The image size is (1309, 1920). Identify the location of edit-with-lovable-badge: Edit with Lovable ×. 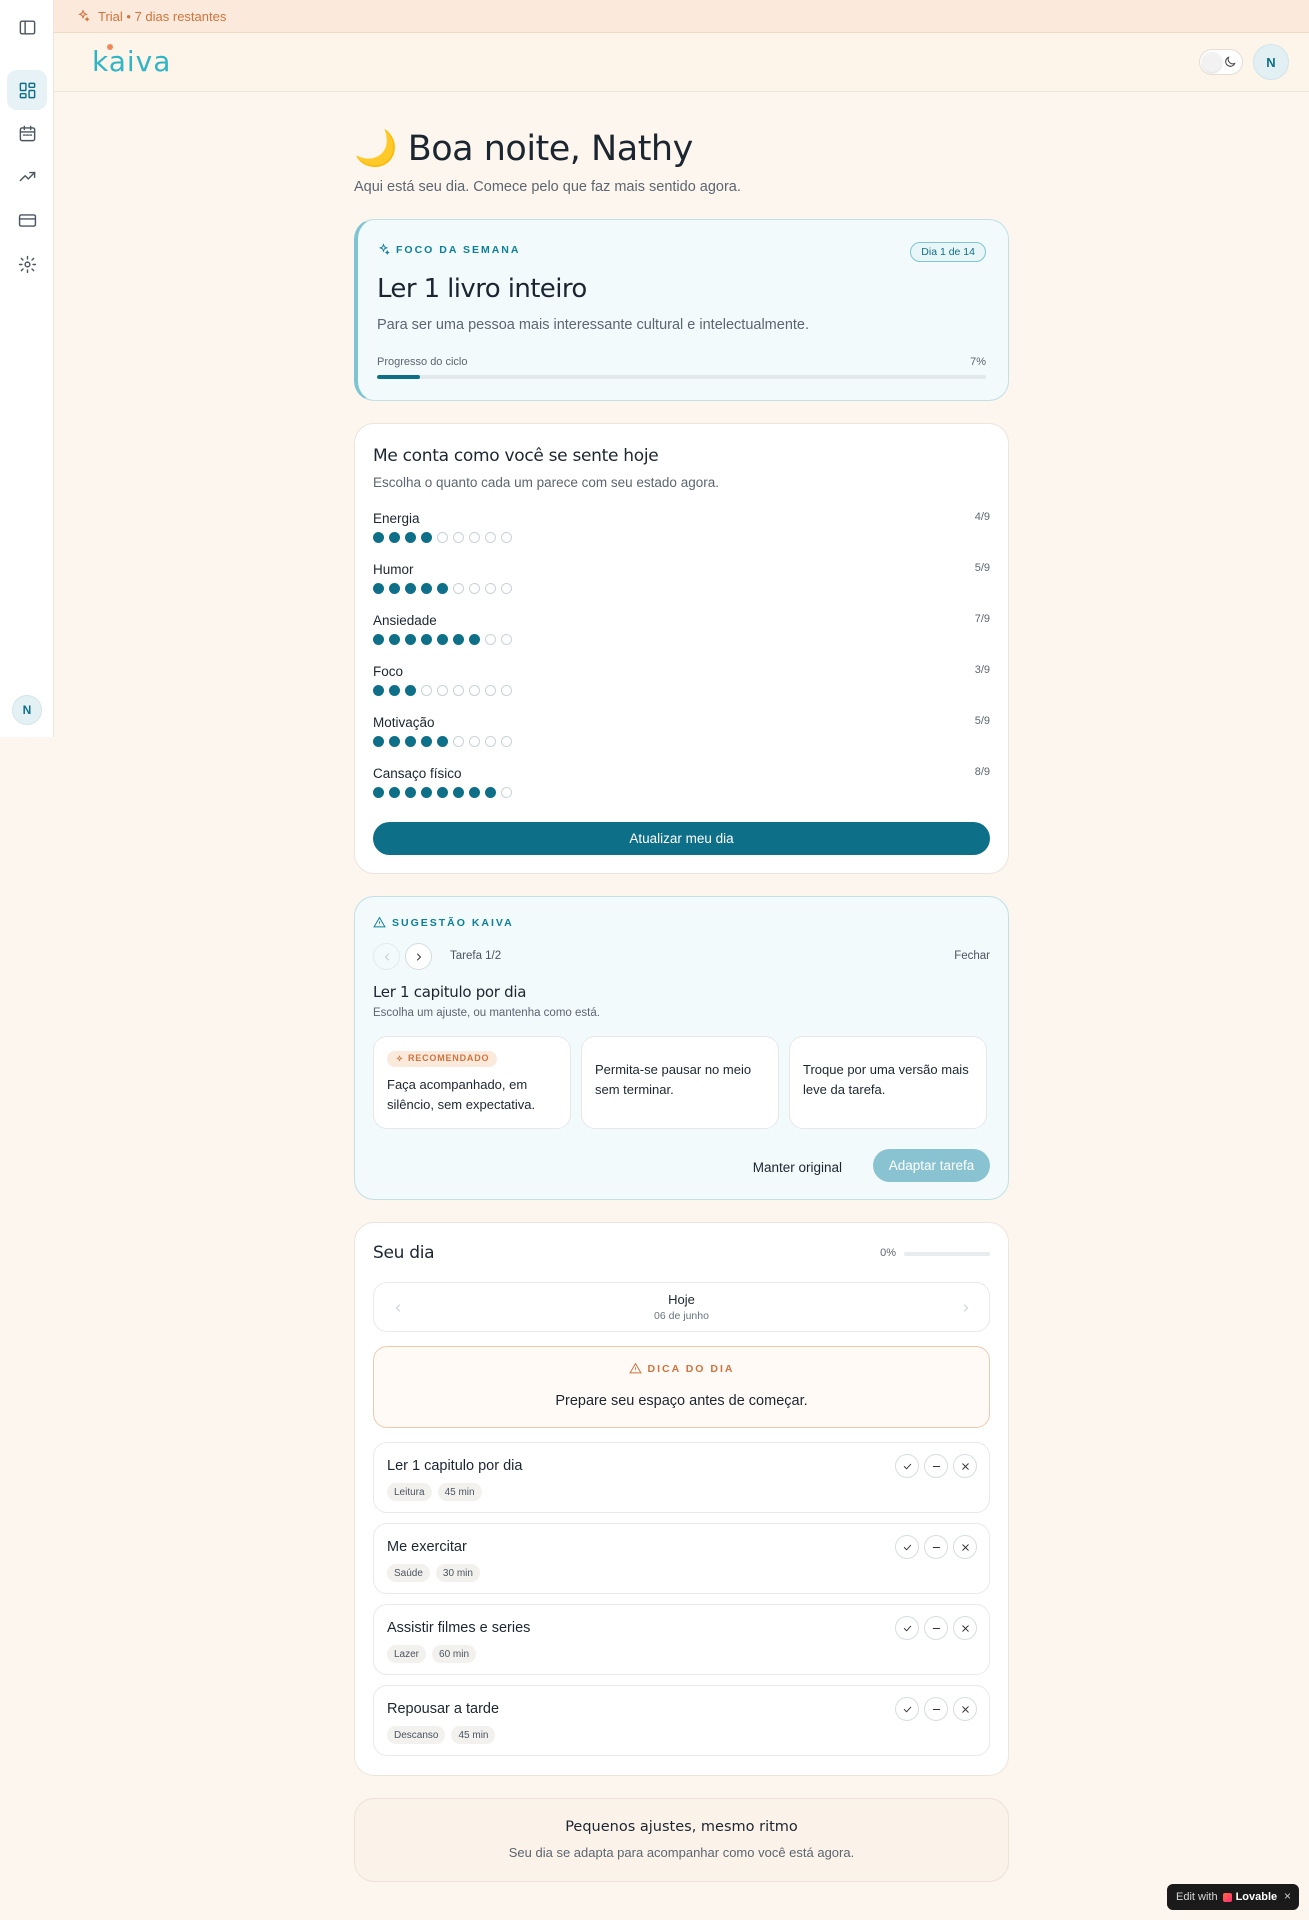
(1233, 1897).